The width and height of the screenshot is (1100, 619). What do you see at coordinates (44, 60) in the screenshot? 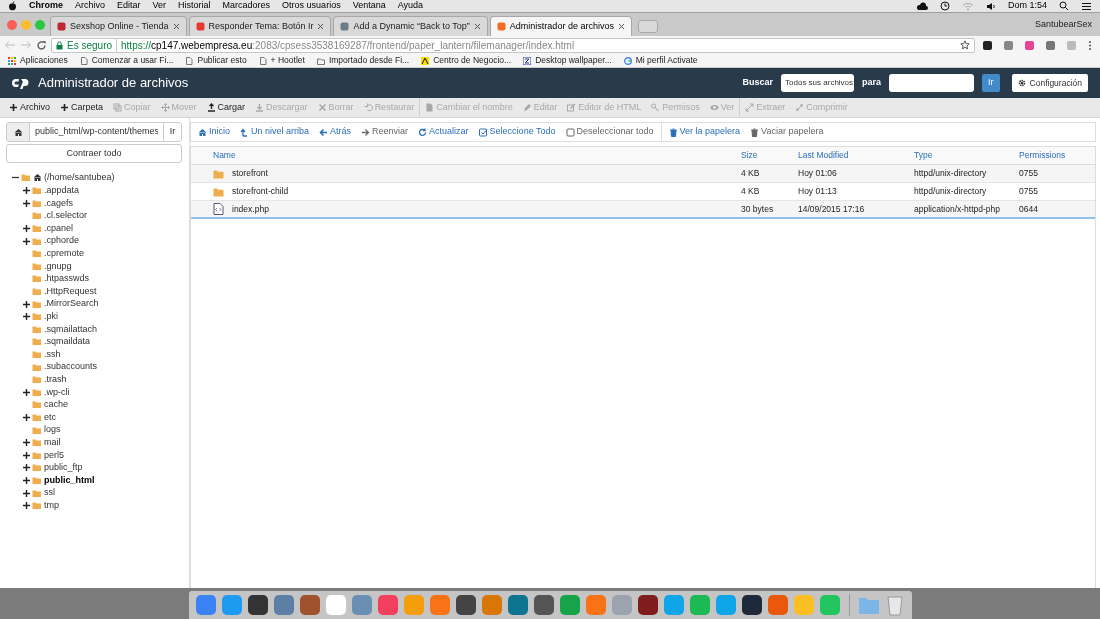
I see `bookmark-link: Aplicaciones` at bounding box center [44, 60].